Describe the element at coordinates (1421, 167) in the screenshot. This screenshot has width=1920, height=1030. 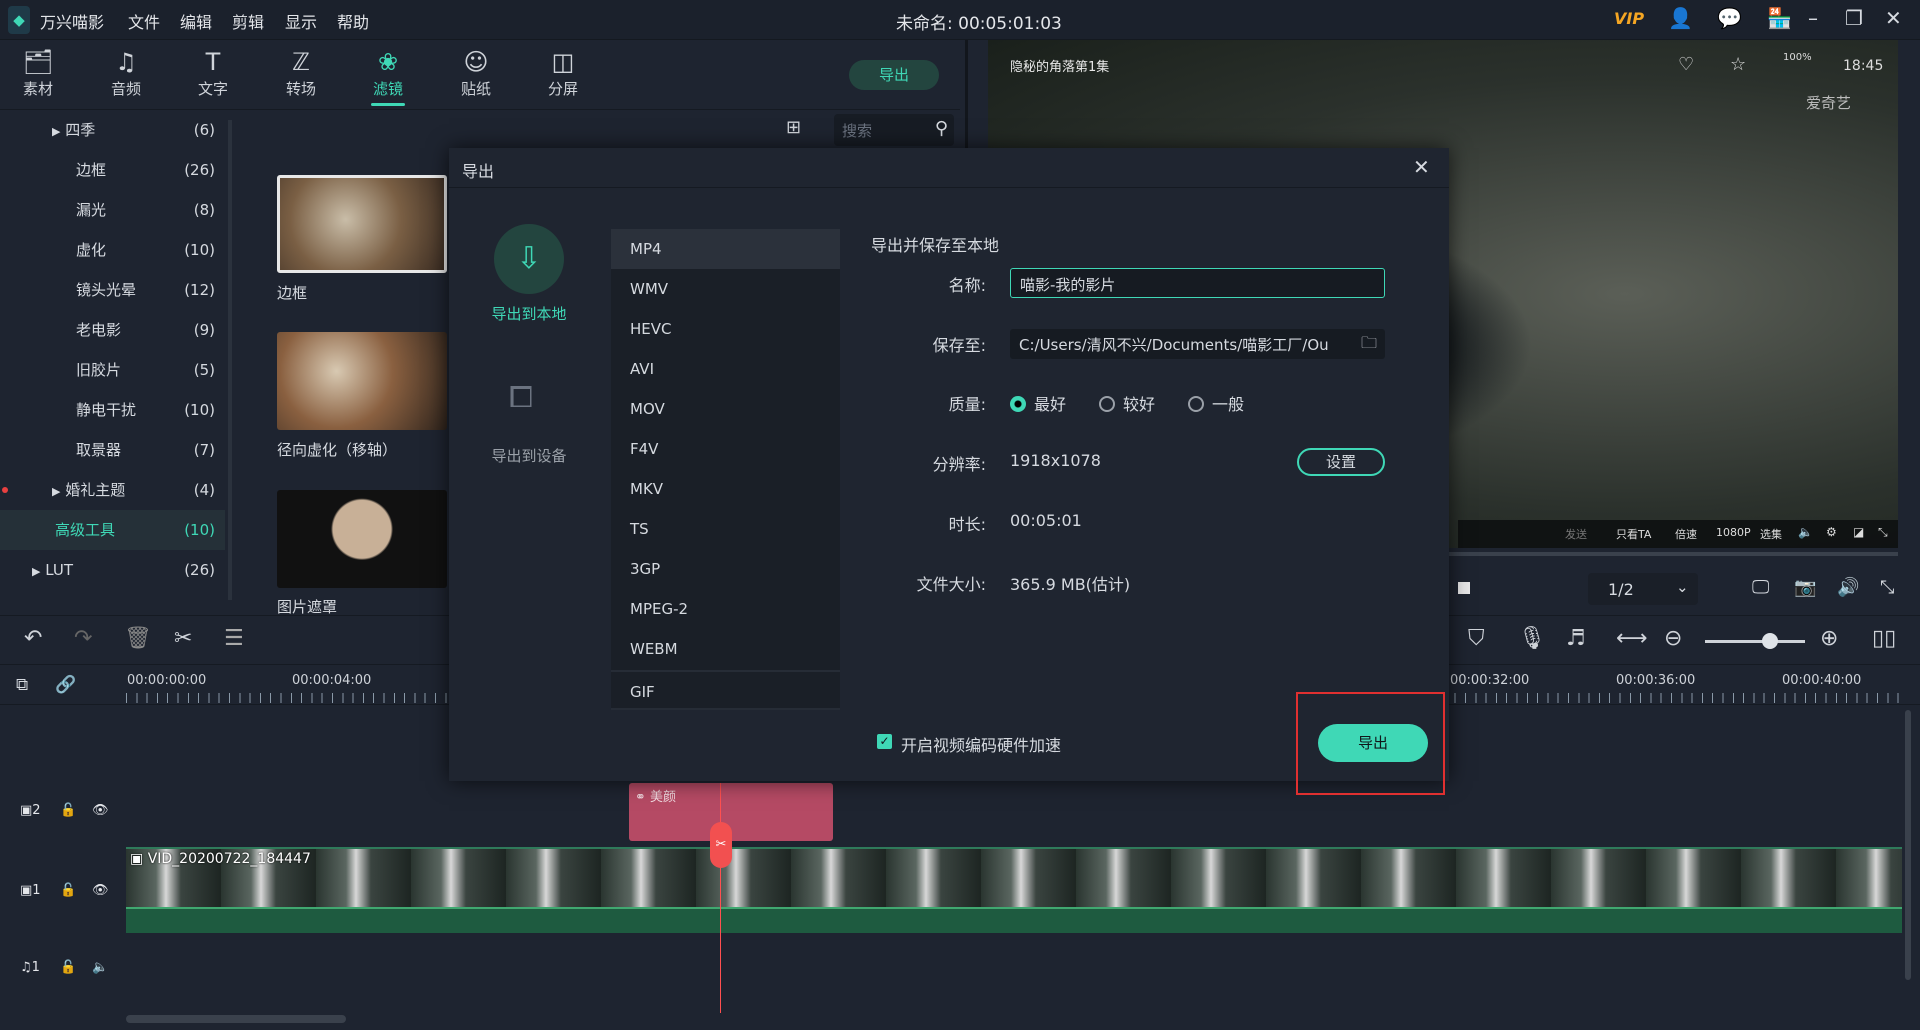
I see `dialog-close-icon: ✕` at that location.